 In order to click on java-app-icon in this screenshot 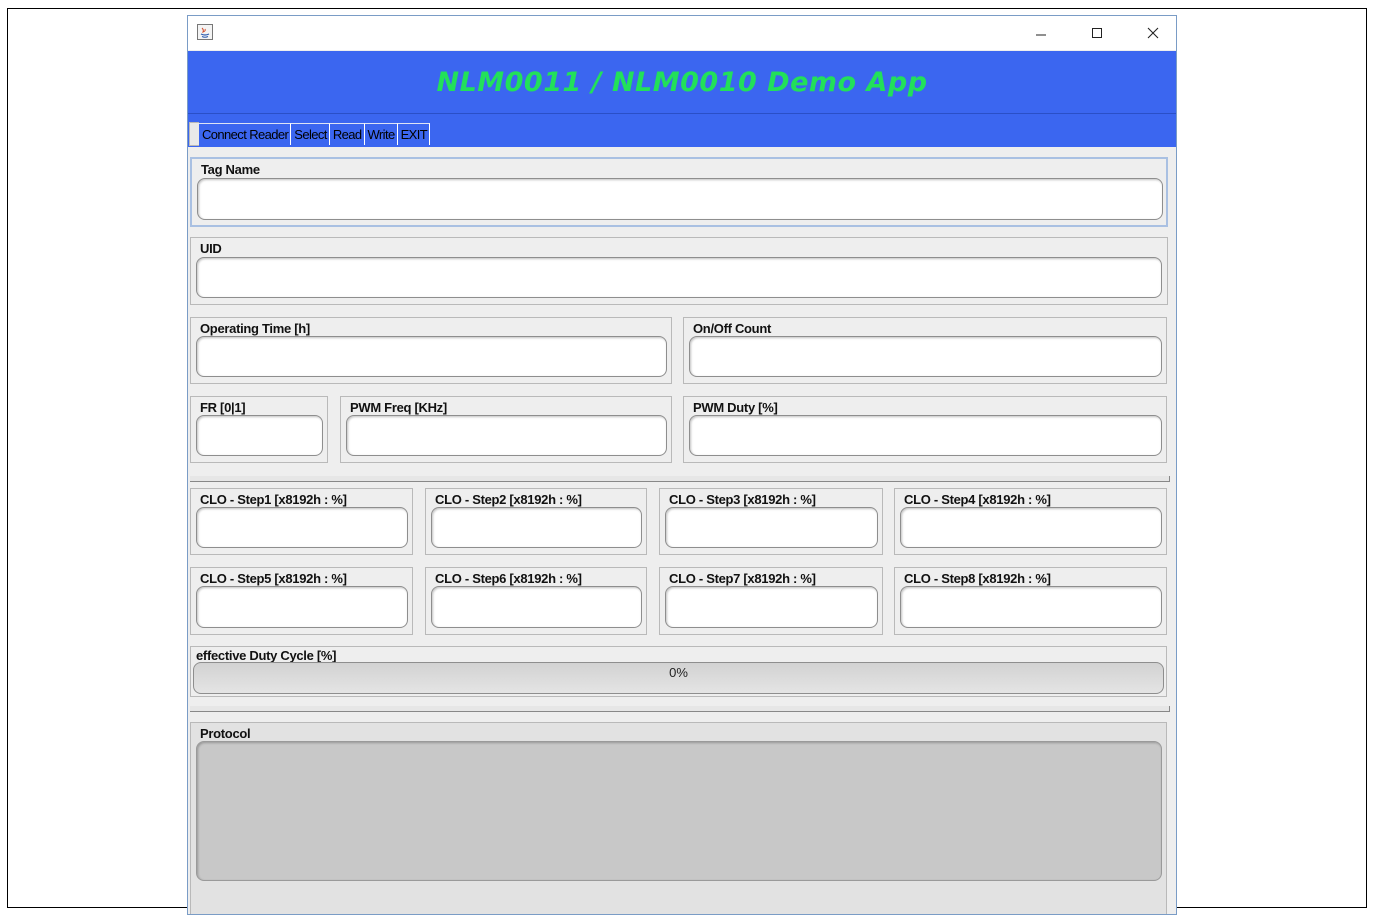, I will do `click(205, 32)`.